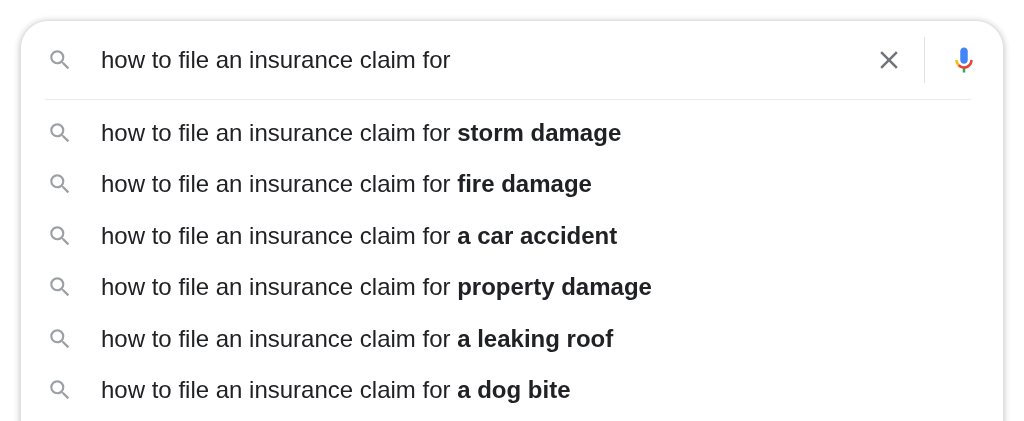 The height and width of the screenshot is (421, 1024). I want to click on suggestion-item: how to file an insurance claim for a dog bite, so click(336, 390).